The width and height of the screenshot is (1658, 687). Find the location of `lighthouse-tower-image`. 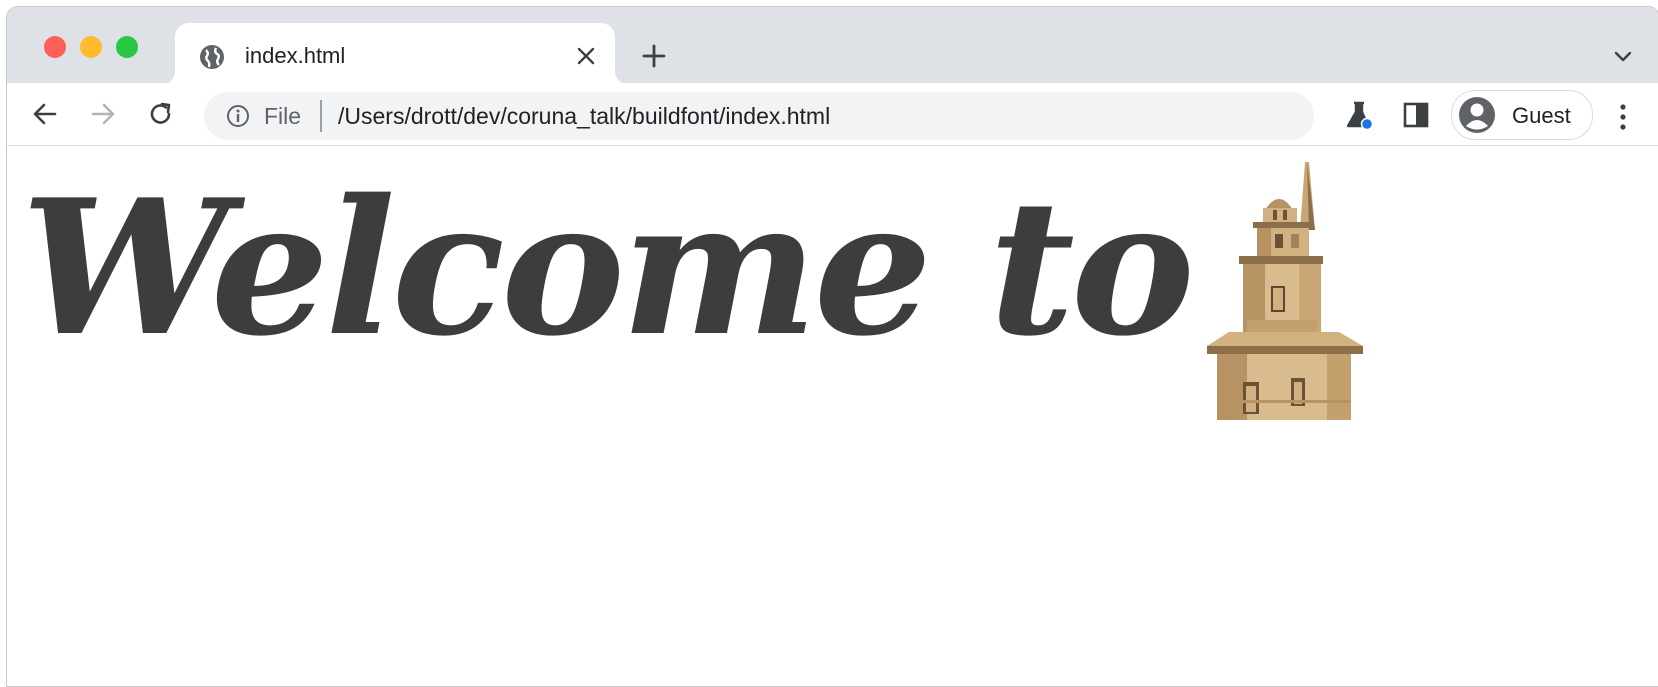

lighthouse-tower-image is located at coordinates (1285, 291).